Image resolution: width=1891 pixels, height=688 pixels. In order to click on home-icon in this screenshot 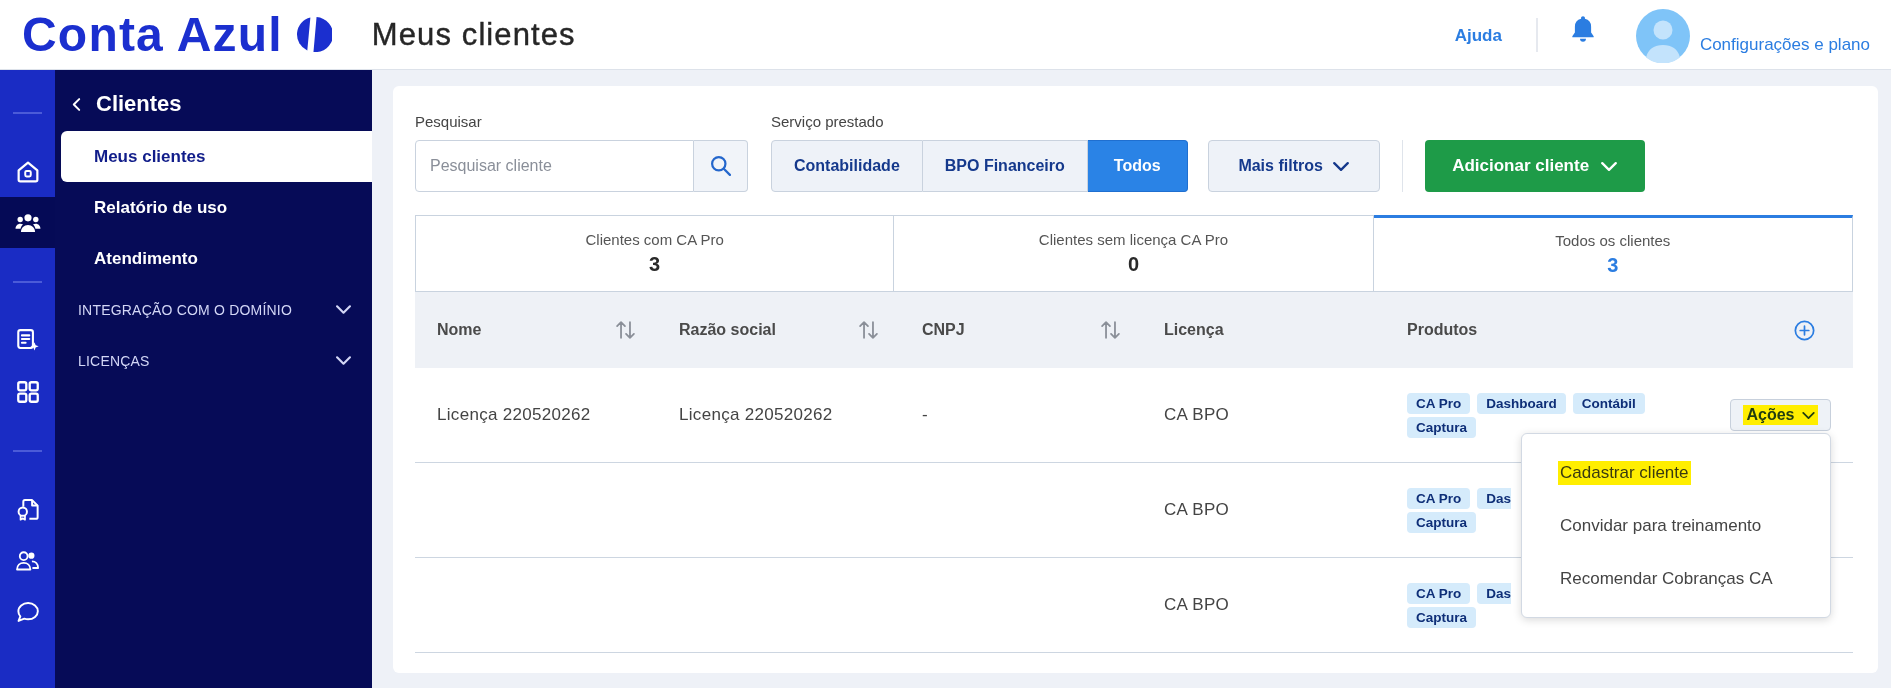, I will do `click(27, 171)`.